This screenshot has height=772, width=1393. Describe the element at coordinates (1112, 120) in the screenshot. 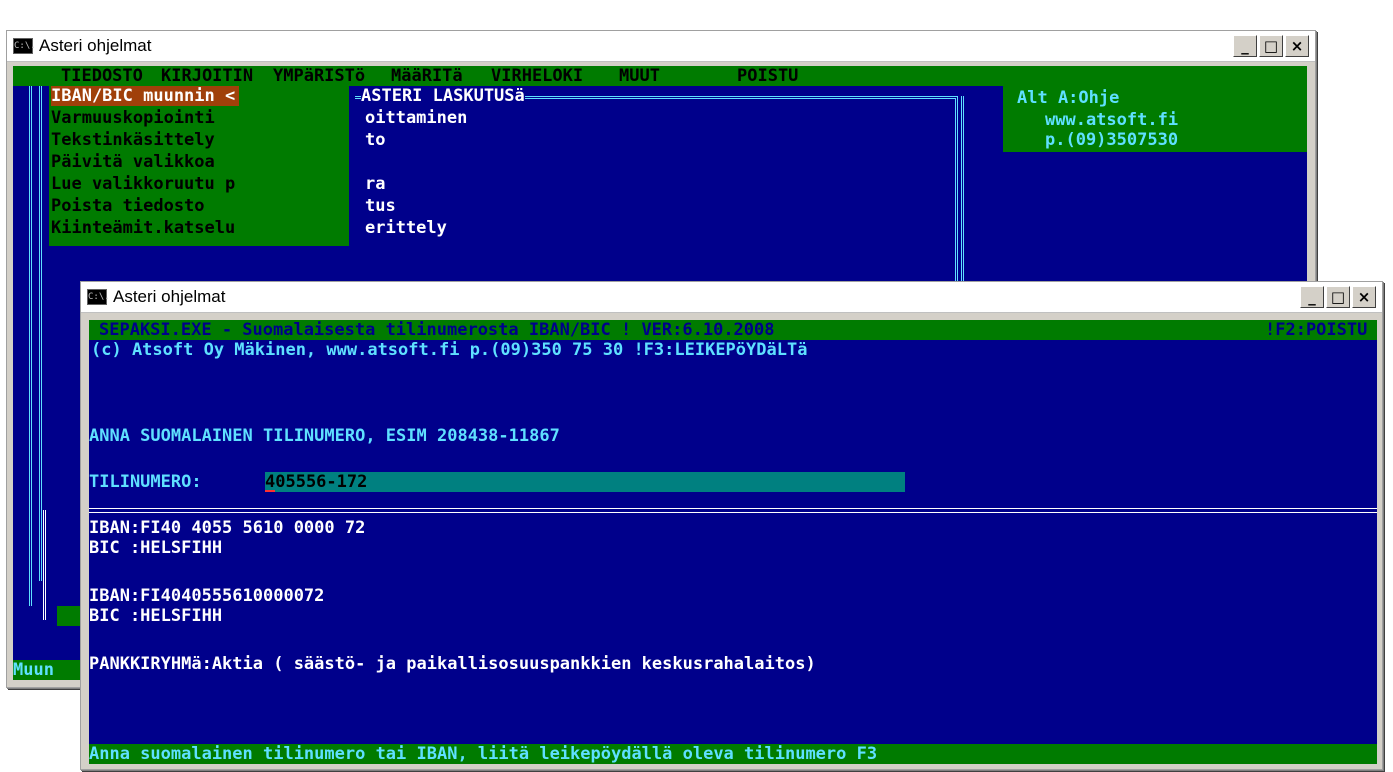

I see `info-url: www.atsoft.fi` at that location.